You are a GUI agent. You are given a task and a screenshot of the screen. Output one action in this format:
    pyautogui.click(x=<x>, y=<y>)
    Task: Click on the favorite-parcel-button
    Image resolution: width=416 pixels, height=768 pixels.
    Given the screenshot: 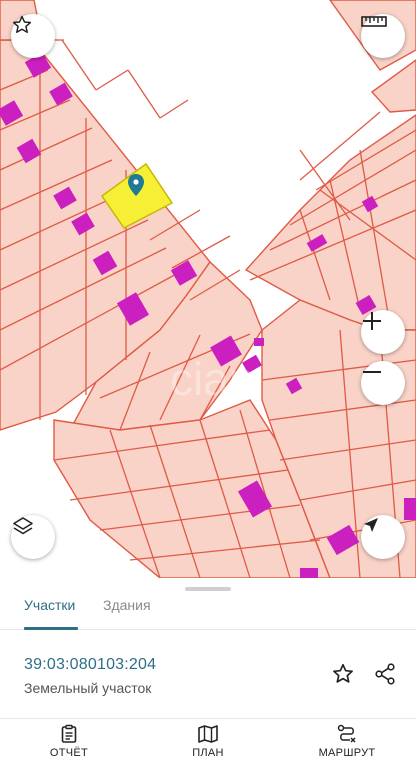 What is the action you would take?
    pyautogui.click(x=343, y=674)
    